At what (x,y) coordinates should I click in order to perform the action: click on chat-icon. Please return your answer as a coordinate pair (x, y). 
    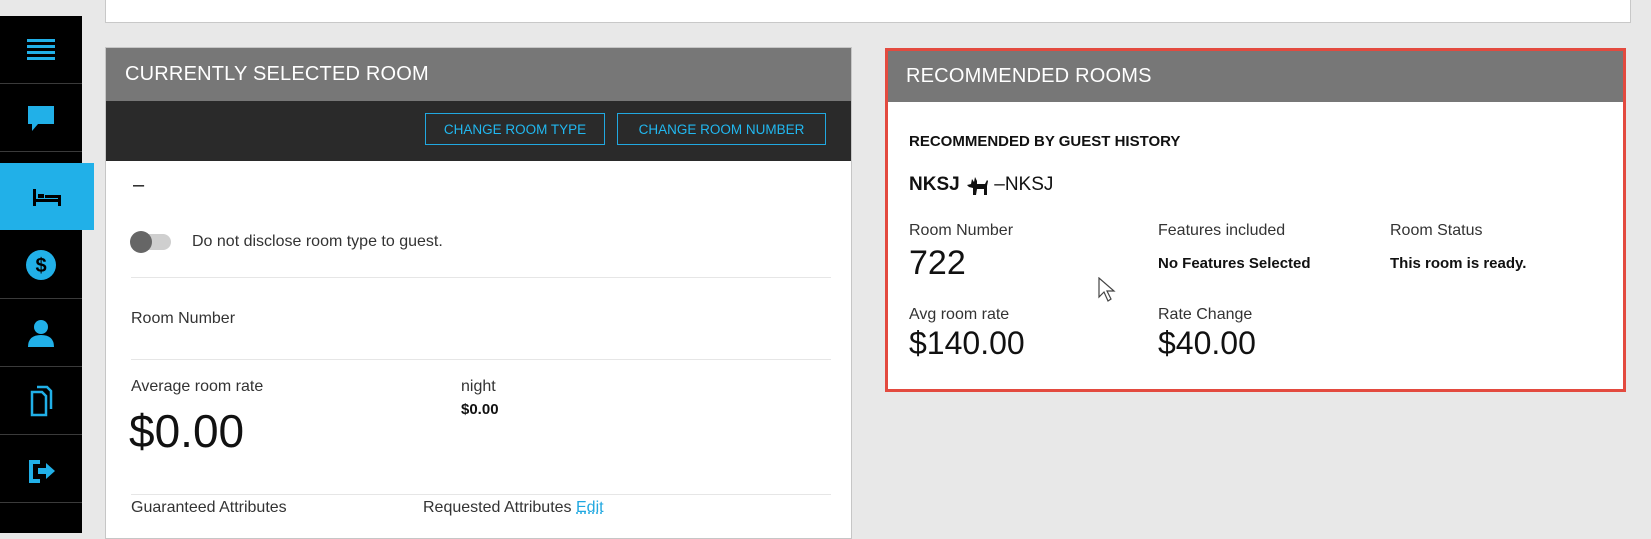
    Looking at the image, I should click on (41, 118).